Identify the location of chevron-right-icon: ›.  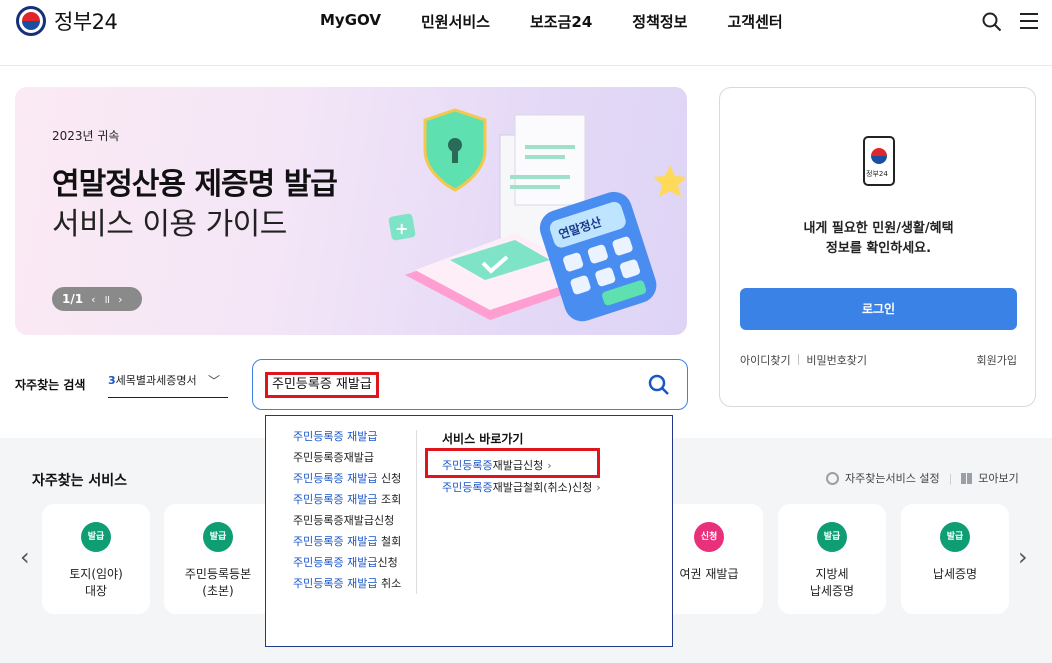
(1023, 557).